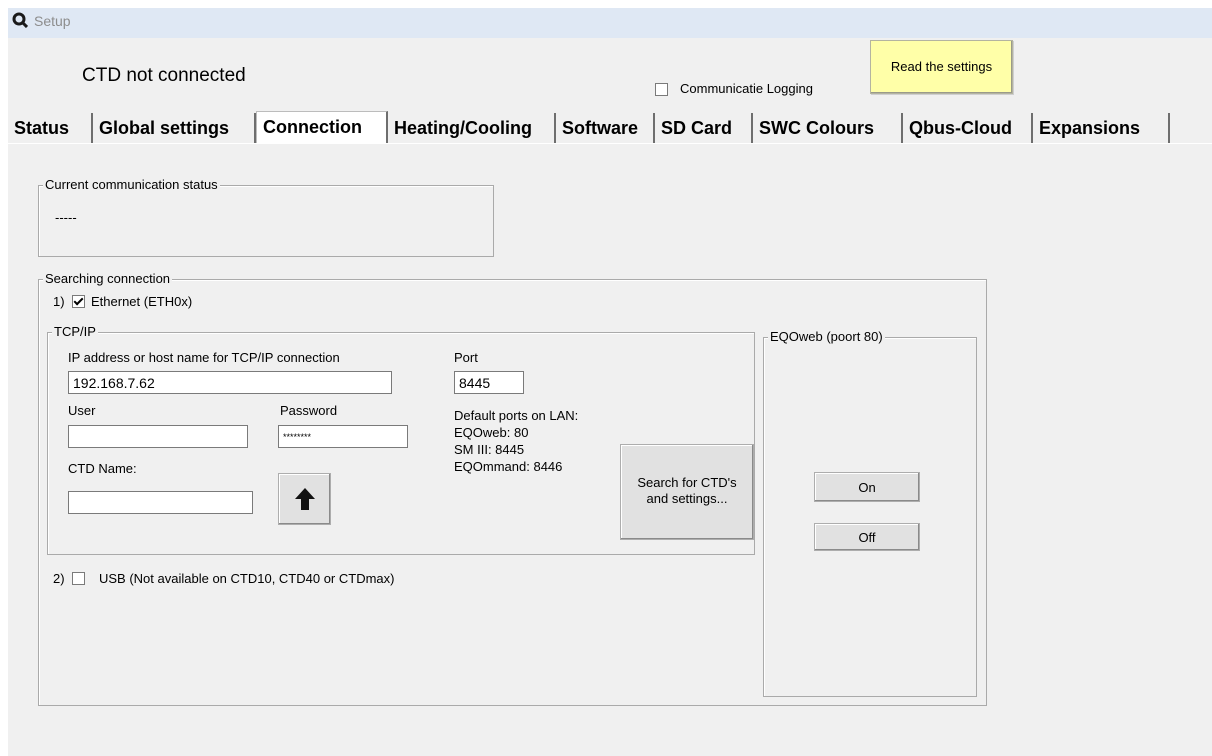 This screenshot has width=1212, height=756. What do you see at coordinates (131, 184) in the screenshot?
I see `current-status-legend: Current communication status` at bounding box center [131, 184].